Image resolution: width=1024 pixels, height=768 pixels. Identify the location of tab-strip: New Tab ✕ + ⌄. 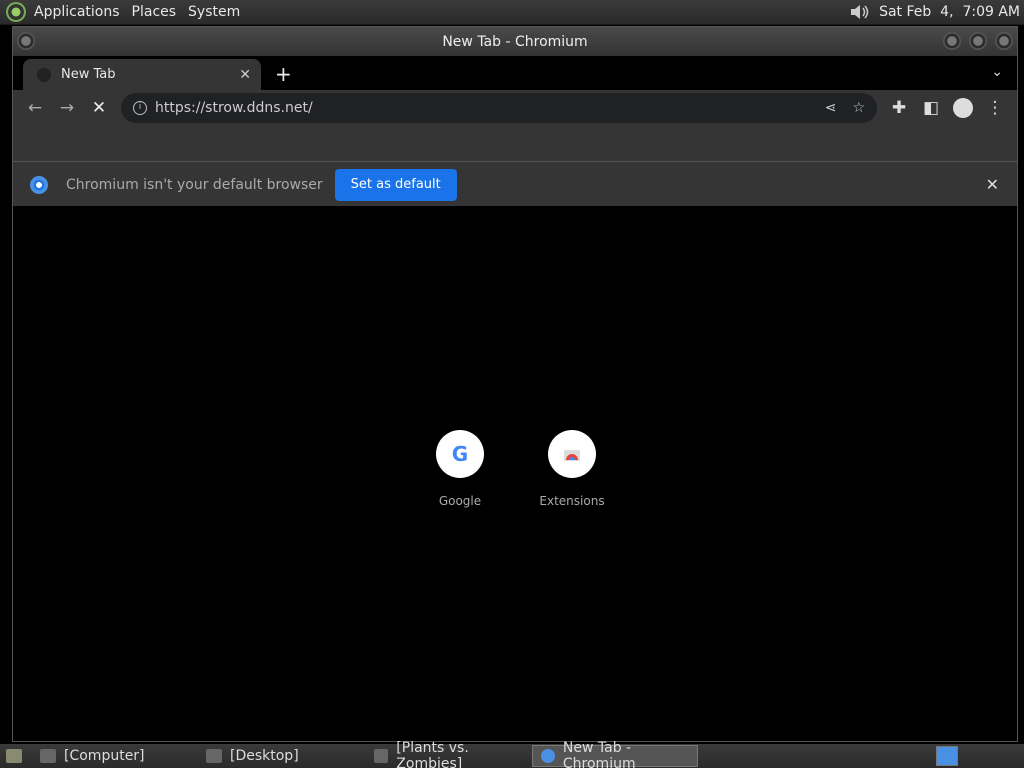
(515, 73).